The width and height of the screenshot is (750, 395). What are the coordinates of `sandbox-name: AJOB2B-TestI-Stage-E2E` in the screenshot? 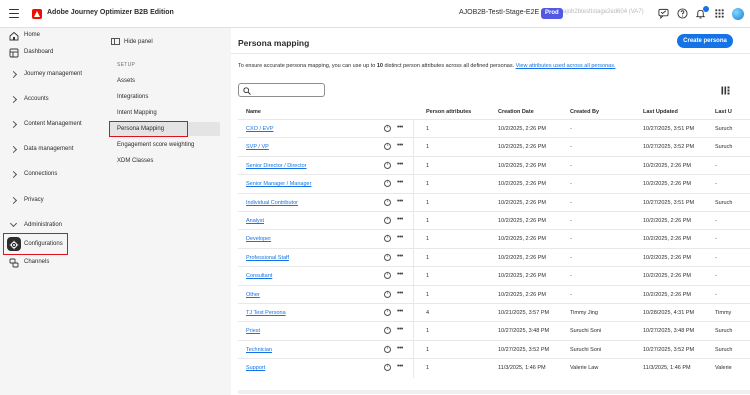 It's located at (499, 12).